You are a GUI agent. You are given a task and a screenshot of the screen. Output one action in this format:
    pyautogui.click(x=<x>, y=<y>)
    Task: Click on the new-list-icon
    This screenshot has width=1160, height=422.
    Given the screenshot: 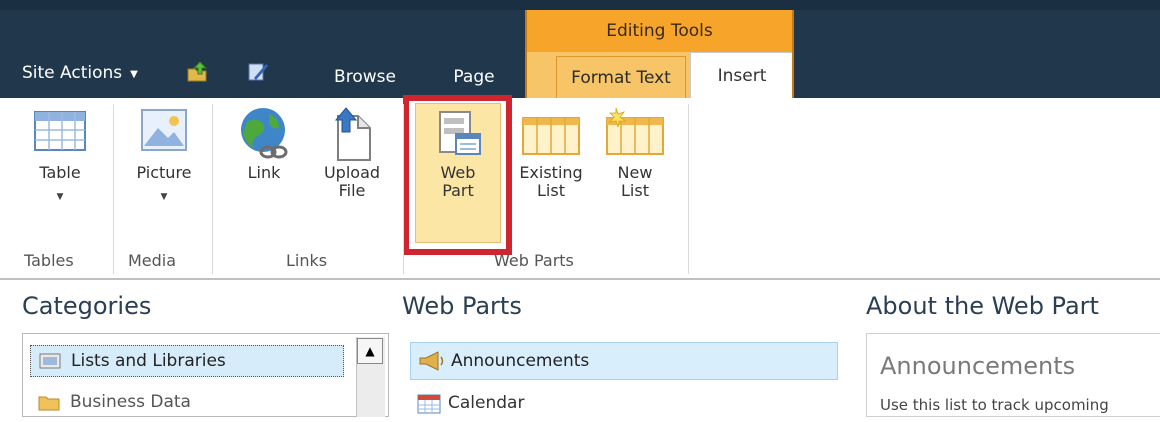 What is the action you would take?
    pyautogui.click(x=635, y=131)
    